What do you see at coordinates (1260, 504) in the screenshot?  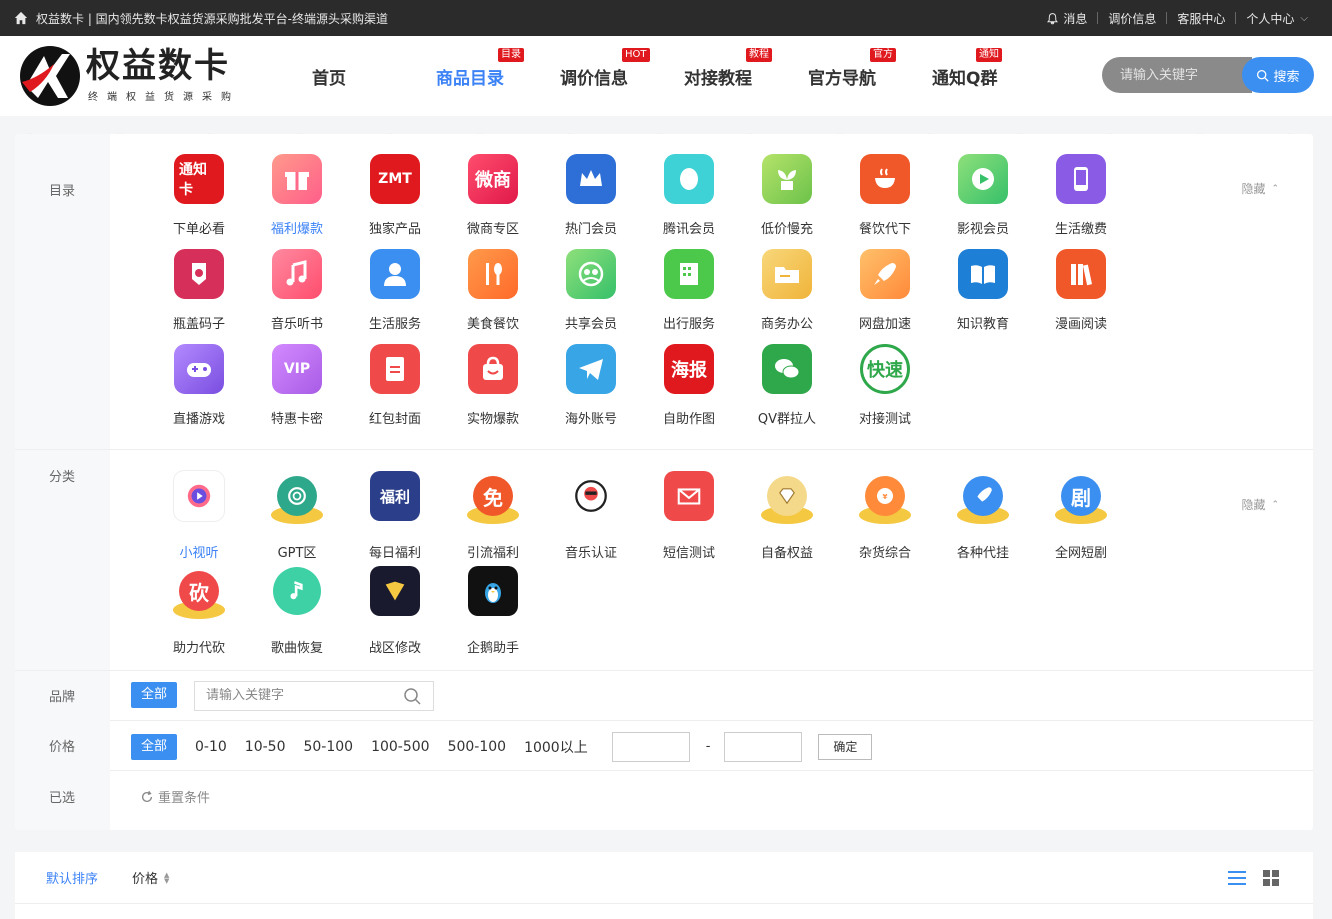 I see `category-hide-toggle: 隐藏 ⌃` at bounding box center [1260, 504].